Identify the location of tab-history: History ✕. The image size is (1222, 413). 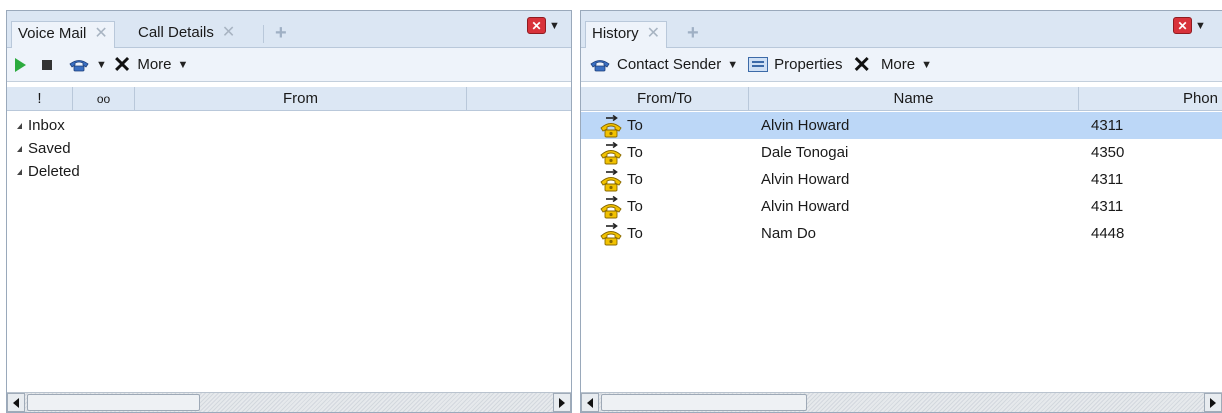
(626, 34).